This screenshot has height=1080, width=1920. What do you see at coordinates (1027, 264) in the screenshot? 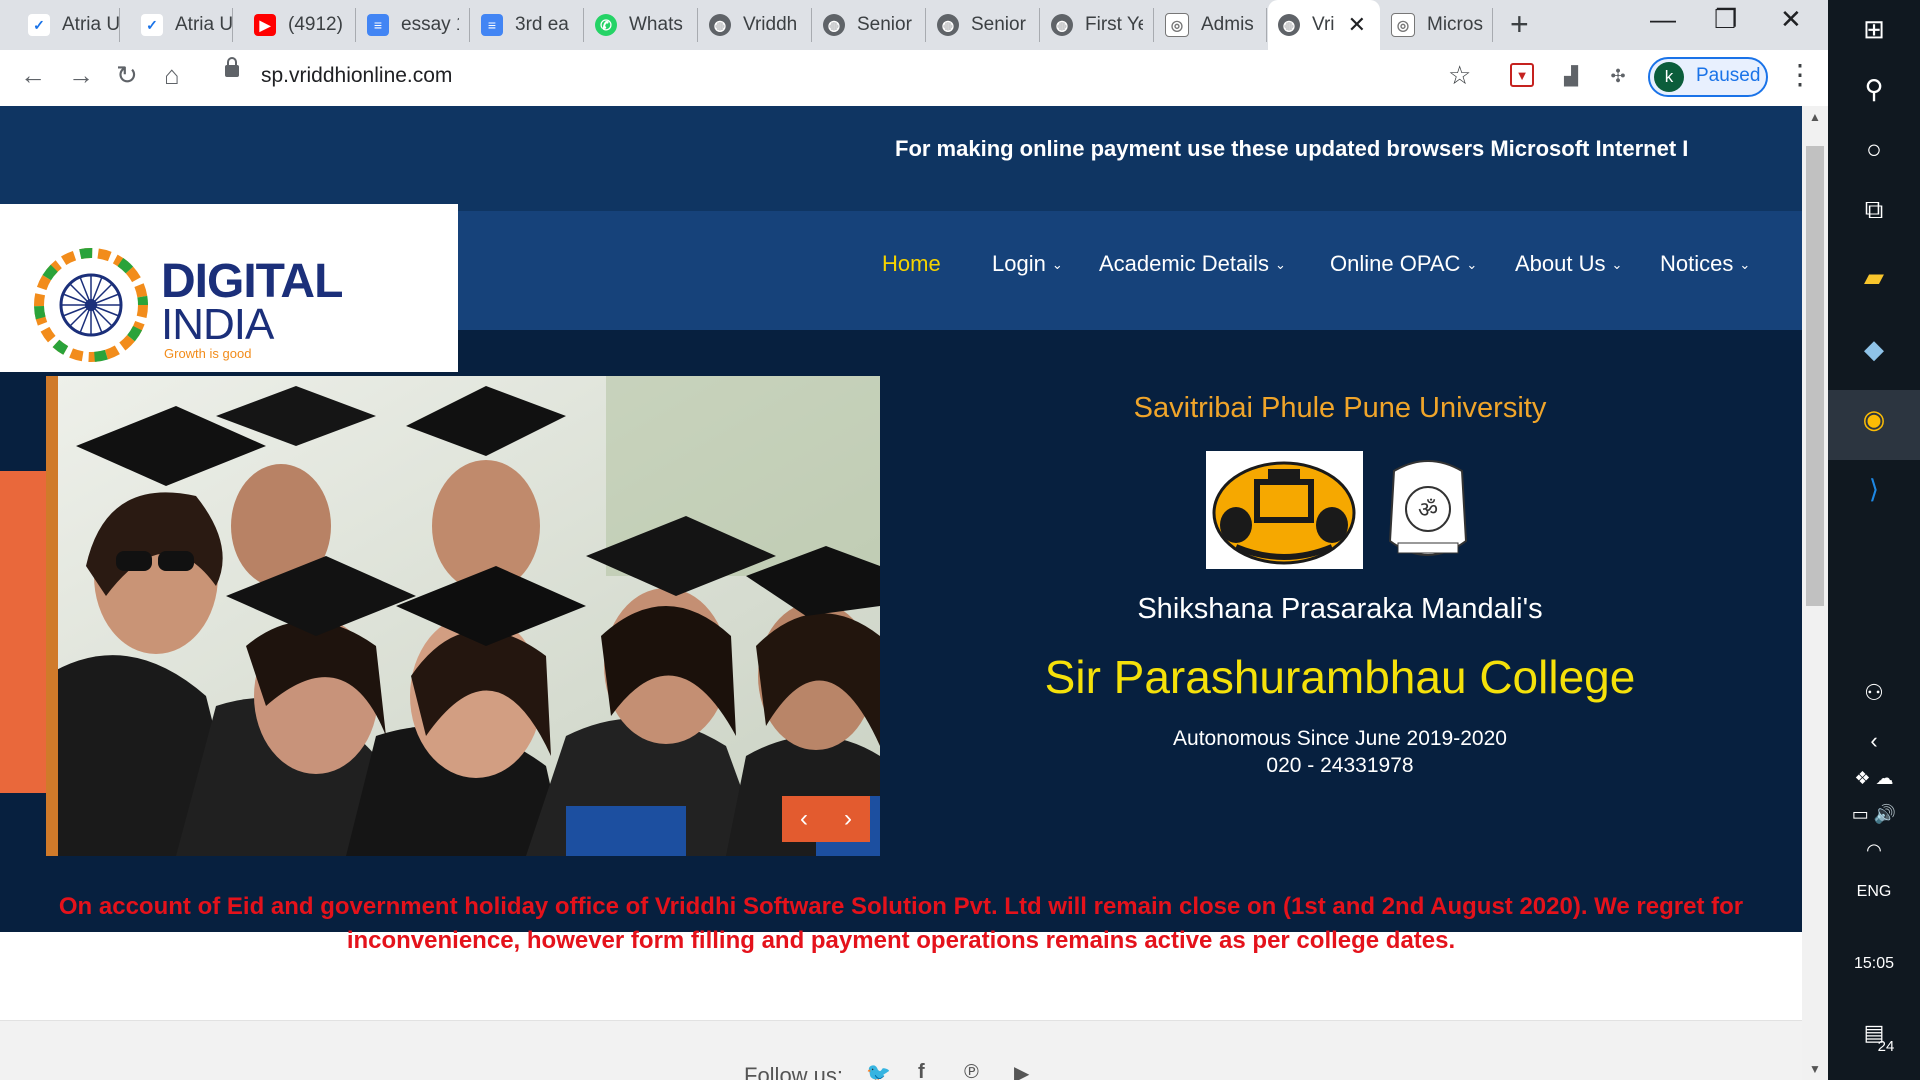
I see `nav-login: Login ⌄` at bounding box center [1027, 264].